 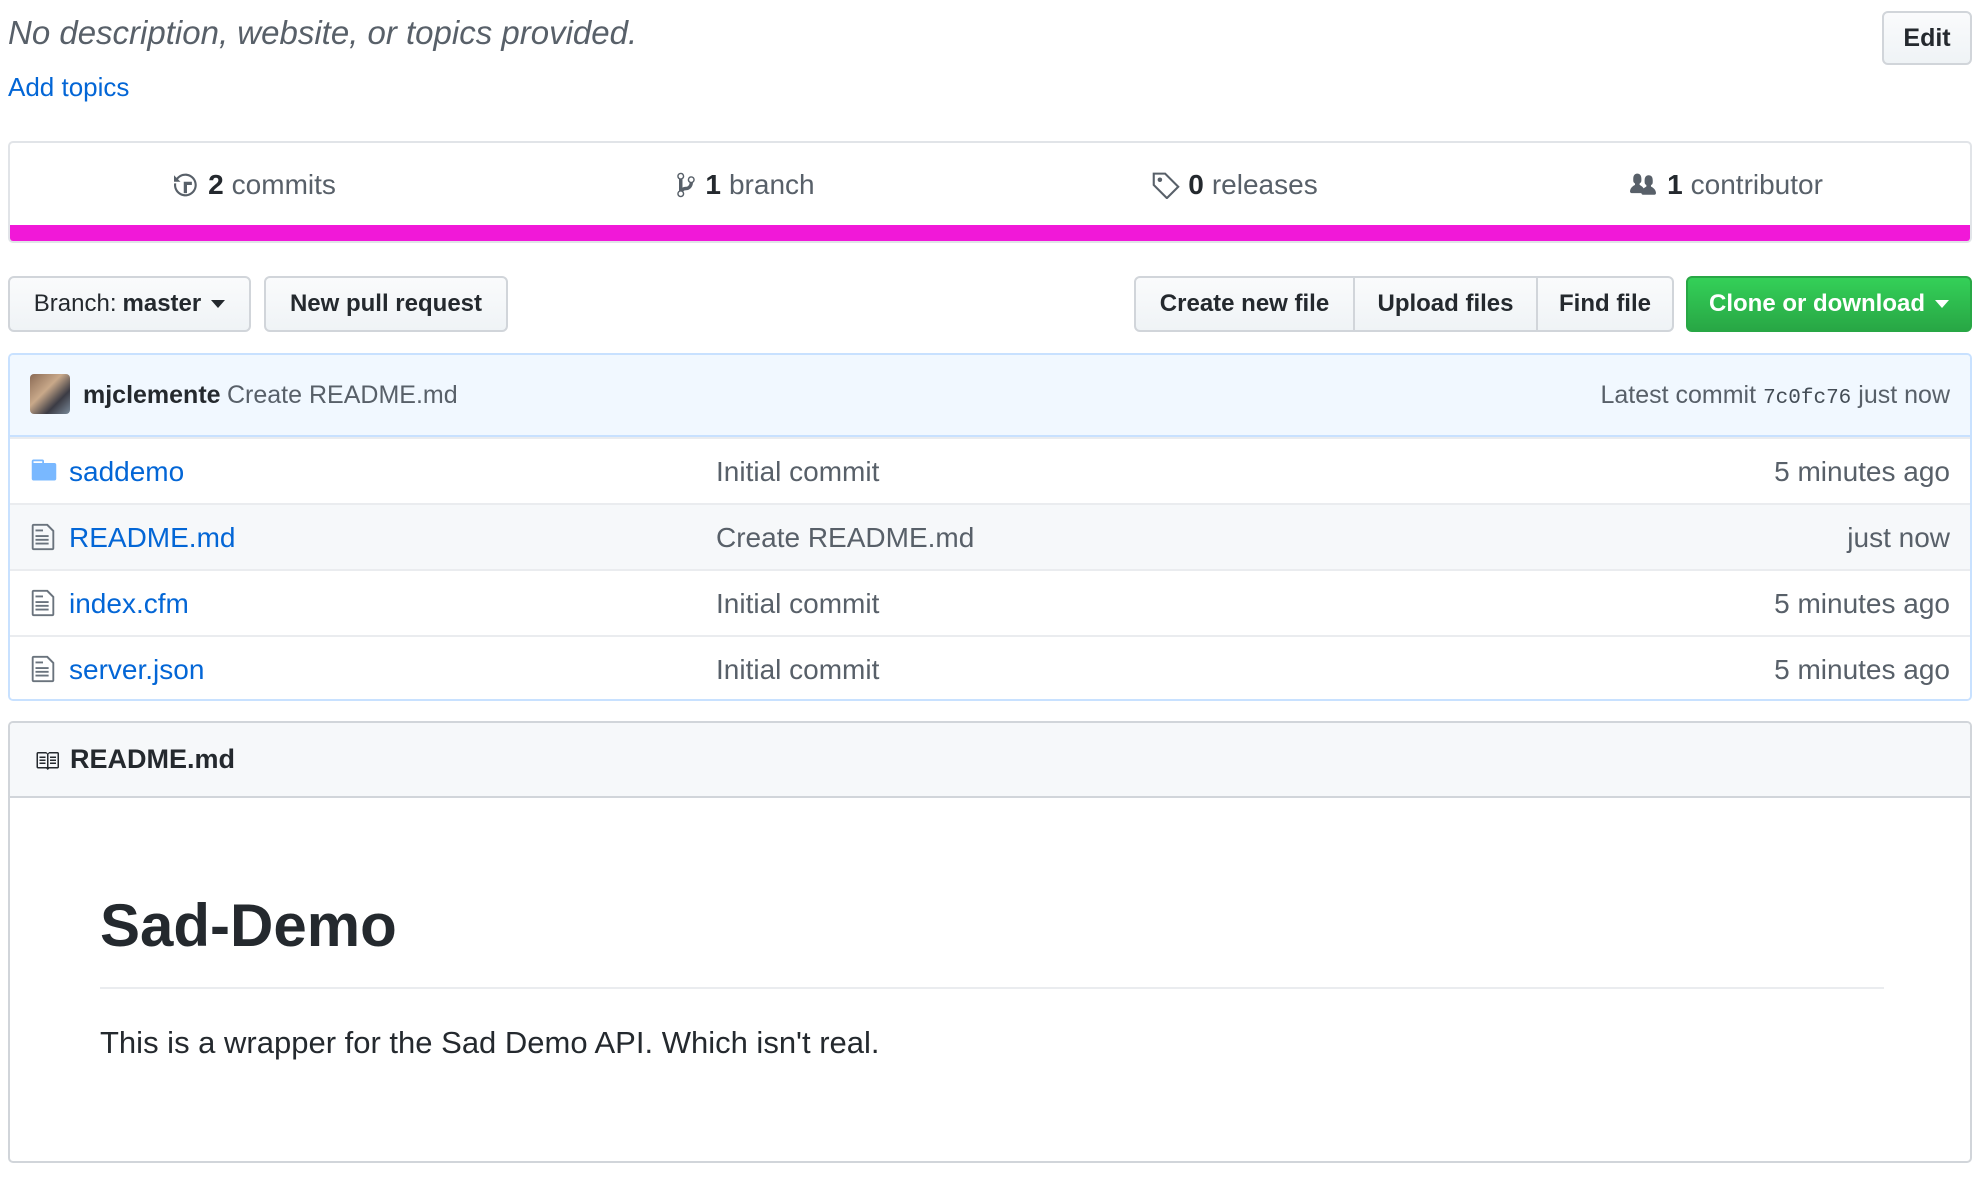 What do you see at coordinates (1927, 38) in the screenshot?
I see `edit-description-button: Edit` at bounding box center [1927, 38].